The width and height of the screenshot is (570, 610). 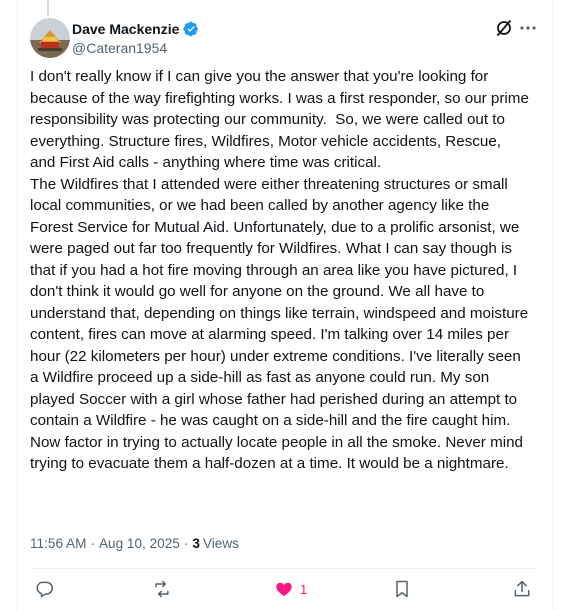 What do you see at coordinates (552, 305) in the screenshot?
I see `frame-border-right` at bounding box center [552, 305].